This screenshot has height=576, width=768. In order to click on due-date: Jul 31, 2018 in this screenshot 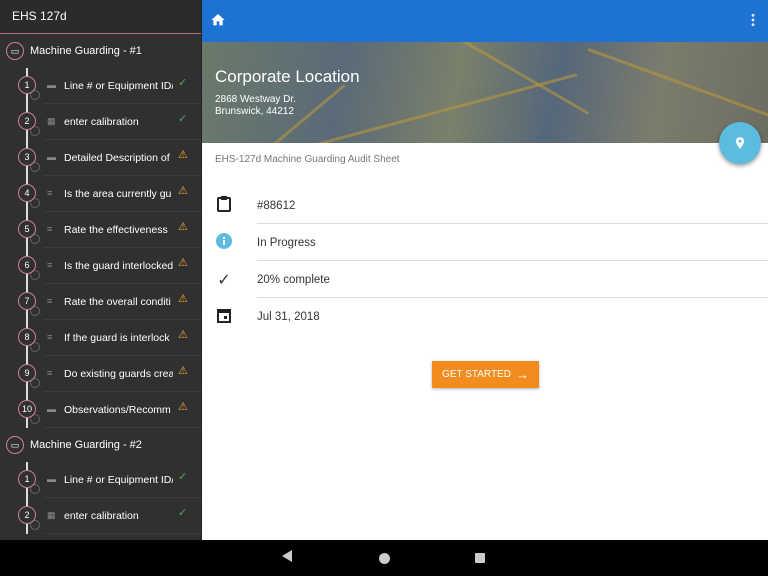, I will do `click(288, 316)`.